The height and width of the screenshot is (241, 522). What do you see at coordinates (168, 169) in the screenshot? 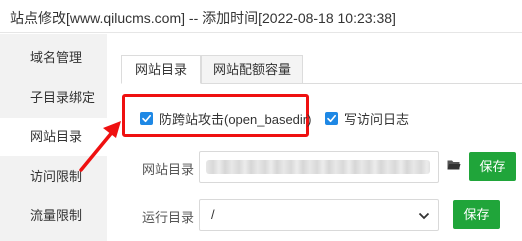
I see `site-dir-label: 网站目录` at bounding box center [168, 169].